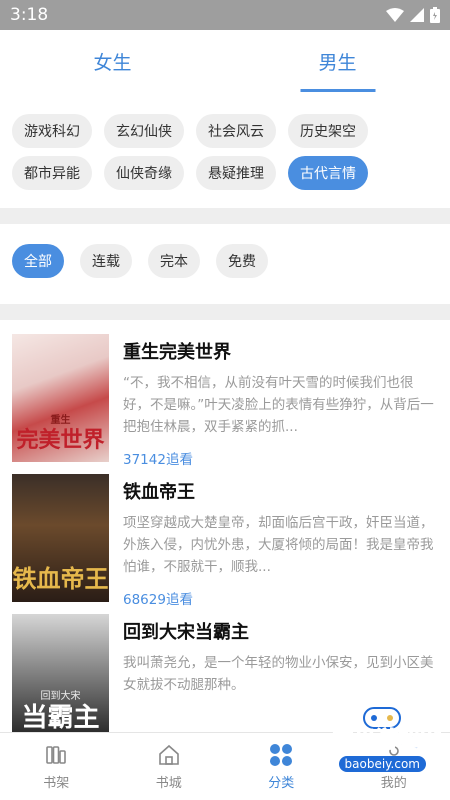  I want to click on book-cover: 铁血帝王, so click(60, 538).